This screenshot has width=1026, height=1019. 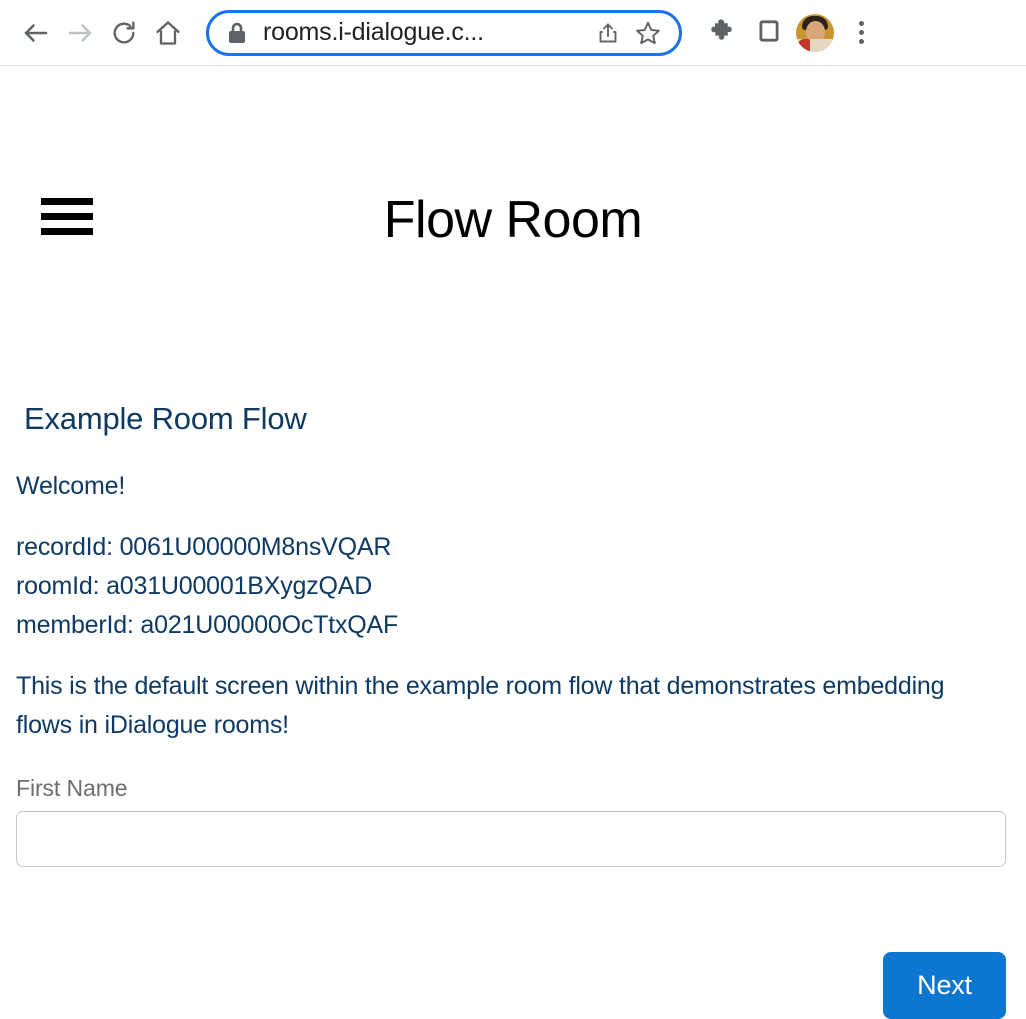 I want to click on next-button: Next, so click(x=944, y=985).